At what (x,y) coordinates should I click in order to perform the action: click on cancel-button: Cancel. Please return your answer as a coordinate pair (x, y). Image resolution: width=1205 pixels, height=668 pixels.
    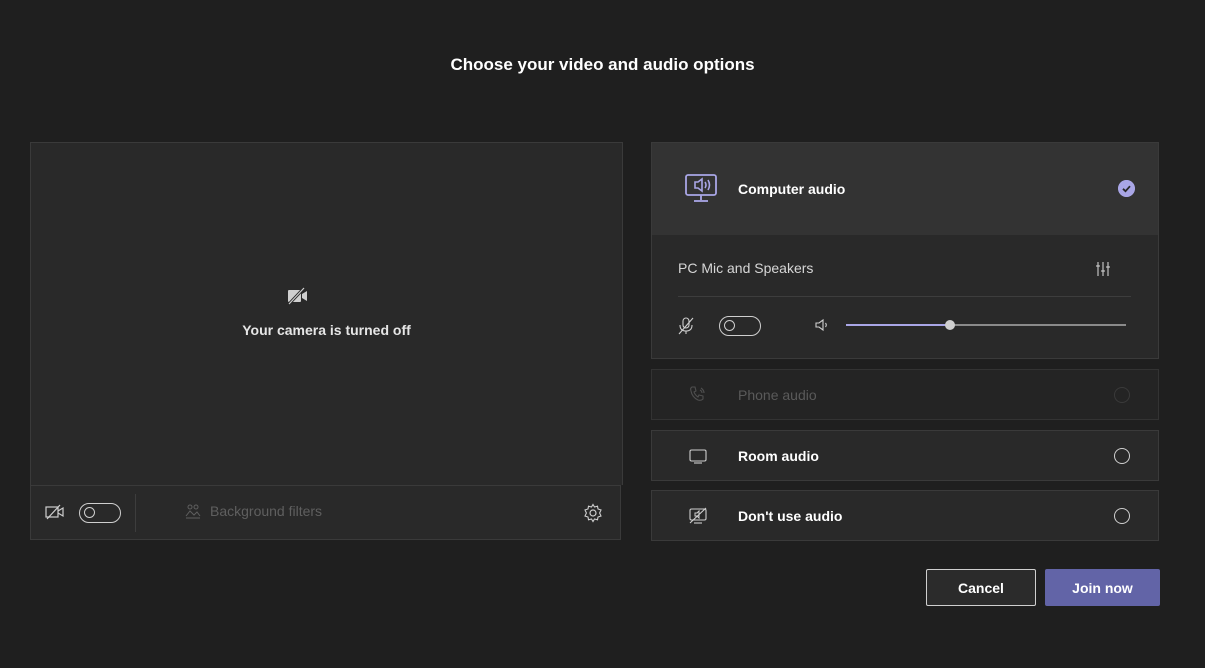
    Looking at the image, I should click on (981, 587).